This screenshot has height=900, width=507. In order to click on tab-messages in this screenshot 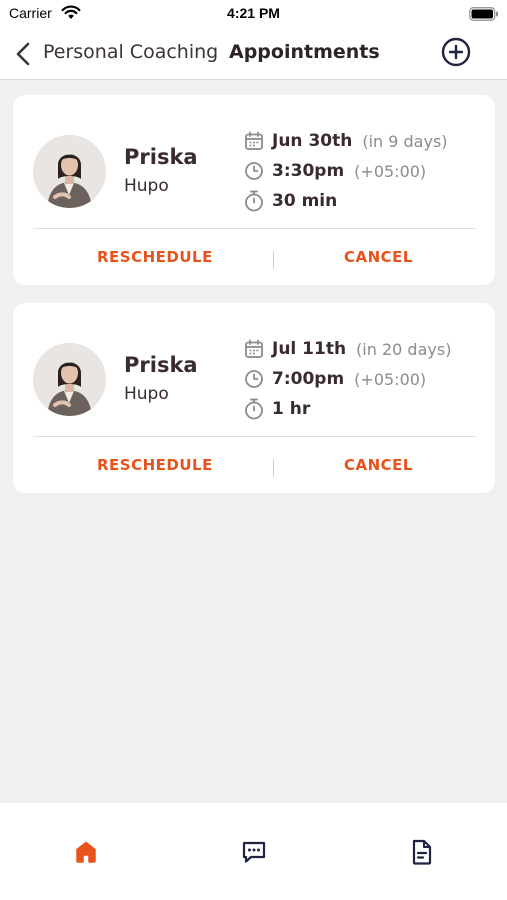, I will do `click(254, 852)`.